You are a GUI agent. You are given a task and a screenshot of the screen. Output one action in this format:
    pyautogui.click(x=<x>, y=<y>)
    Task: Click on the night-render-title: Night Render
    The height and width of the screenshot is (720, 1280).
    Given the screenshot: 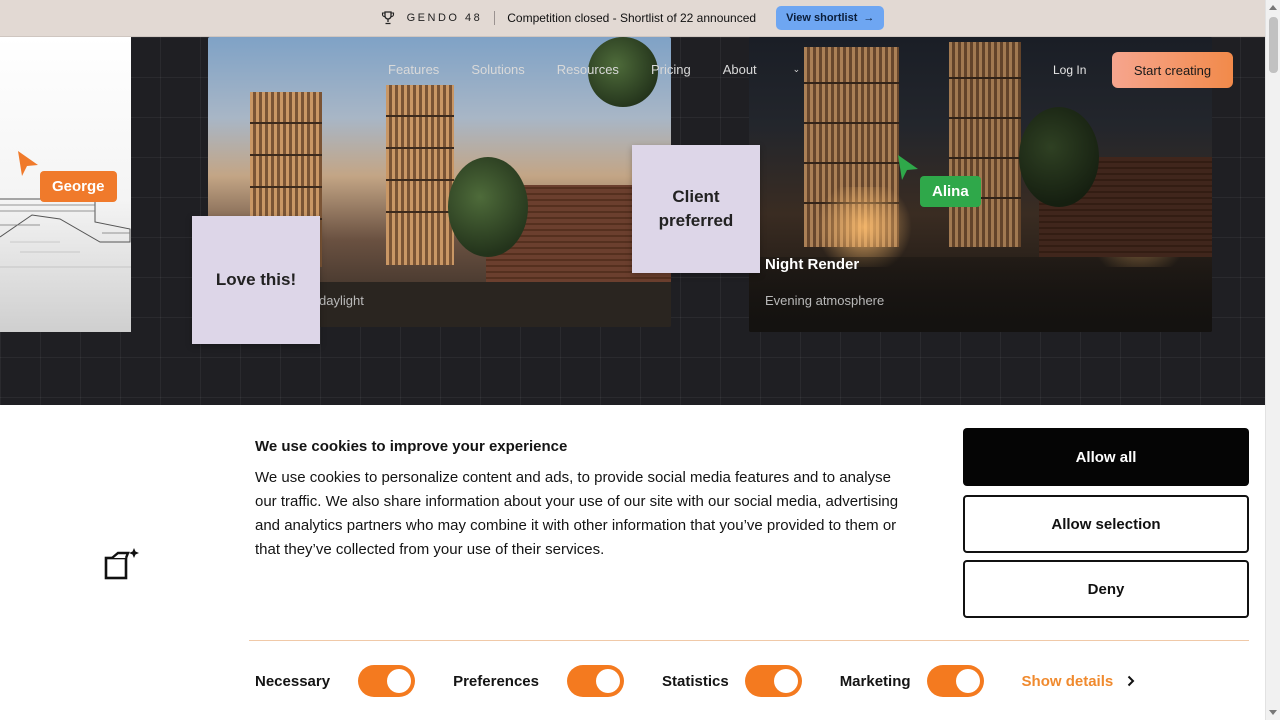 What is the action you would take?
    pyautogui.click(x=812, y=264)
    